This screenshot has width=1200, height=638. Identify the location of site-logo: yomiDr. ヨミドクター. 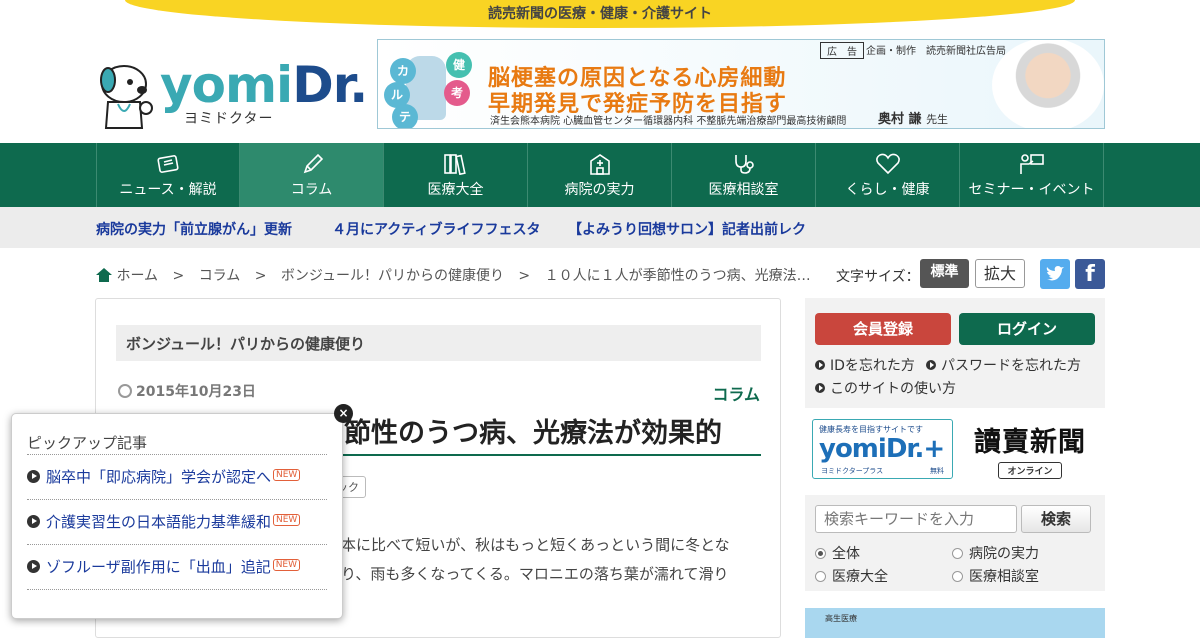
(231, 93).